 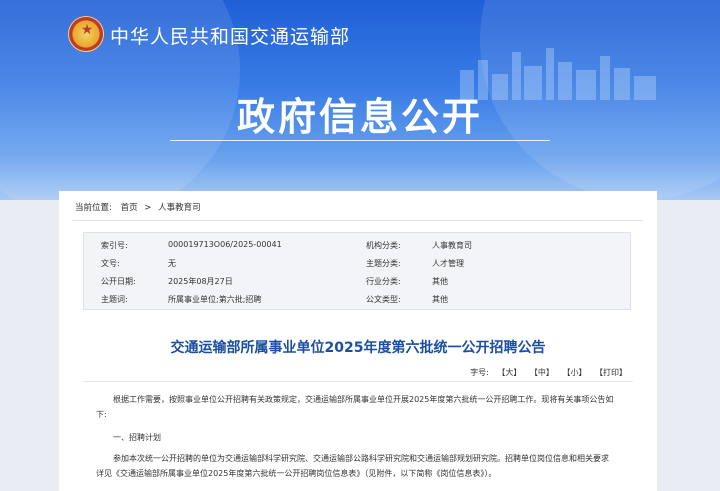 What do you see at coordinates (101, 414) in the screenshot?
I see `paragraph-line: 下:` at bounding box center [101, 414].